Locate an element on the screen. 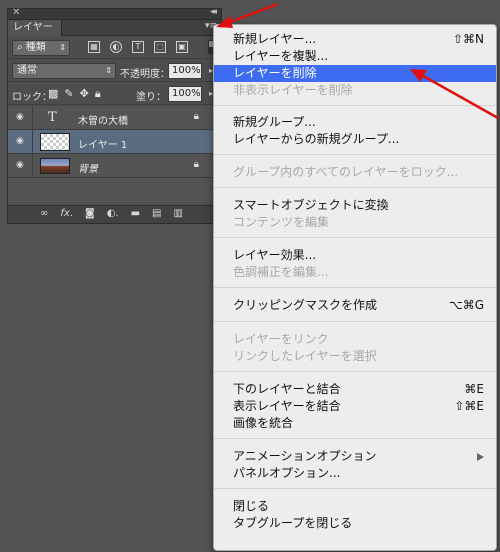 This screenshot has width=500, height=552. opacity-value: 100% is located at coordinates (186, 70).